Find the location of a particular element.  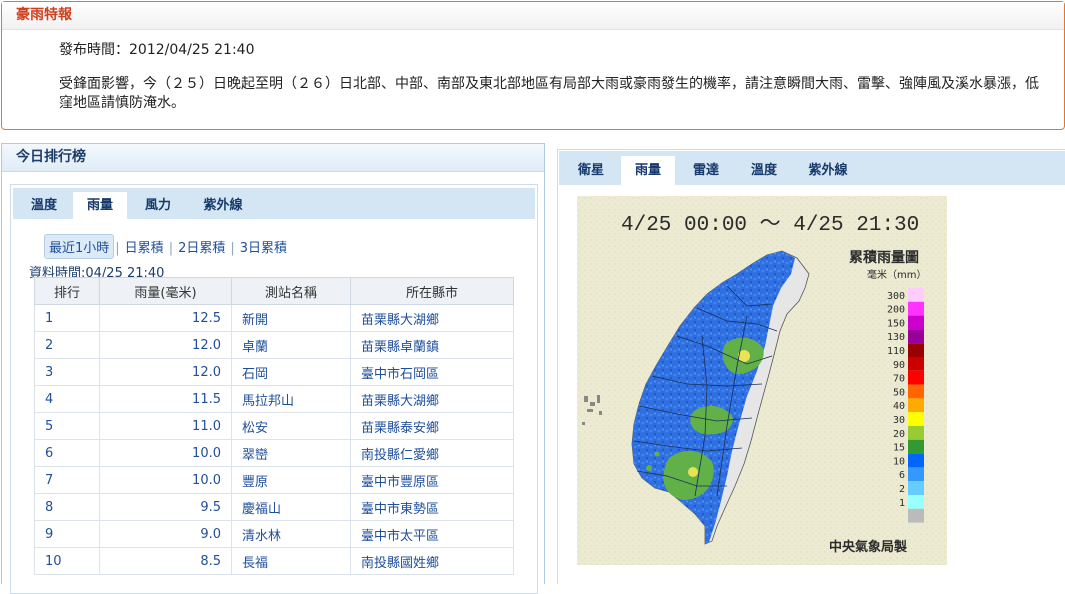

legend-label: 200 is located at coordinates (896, 310).